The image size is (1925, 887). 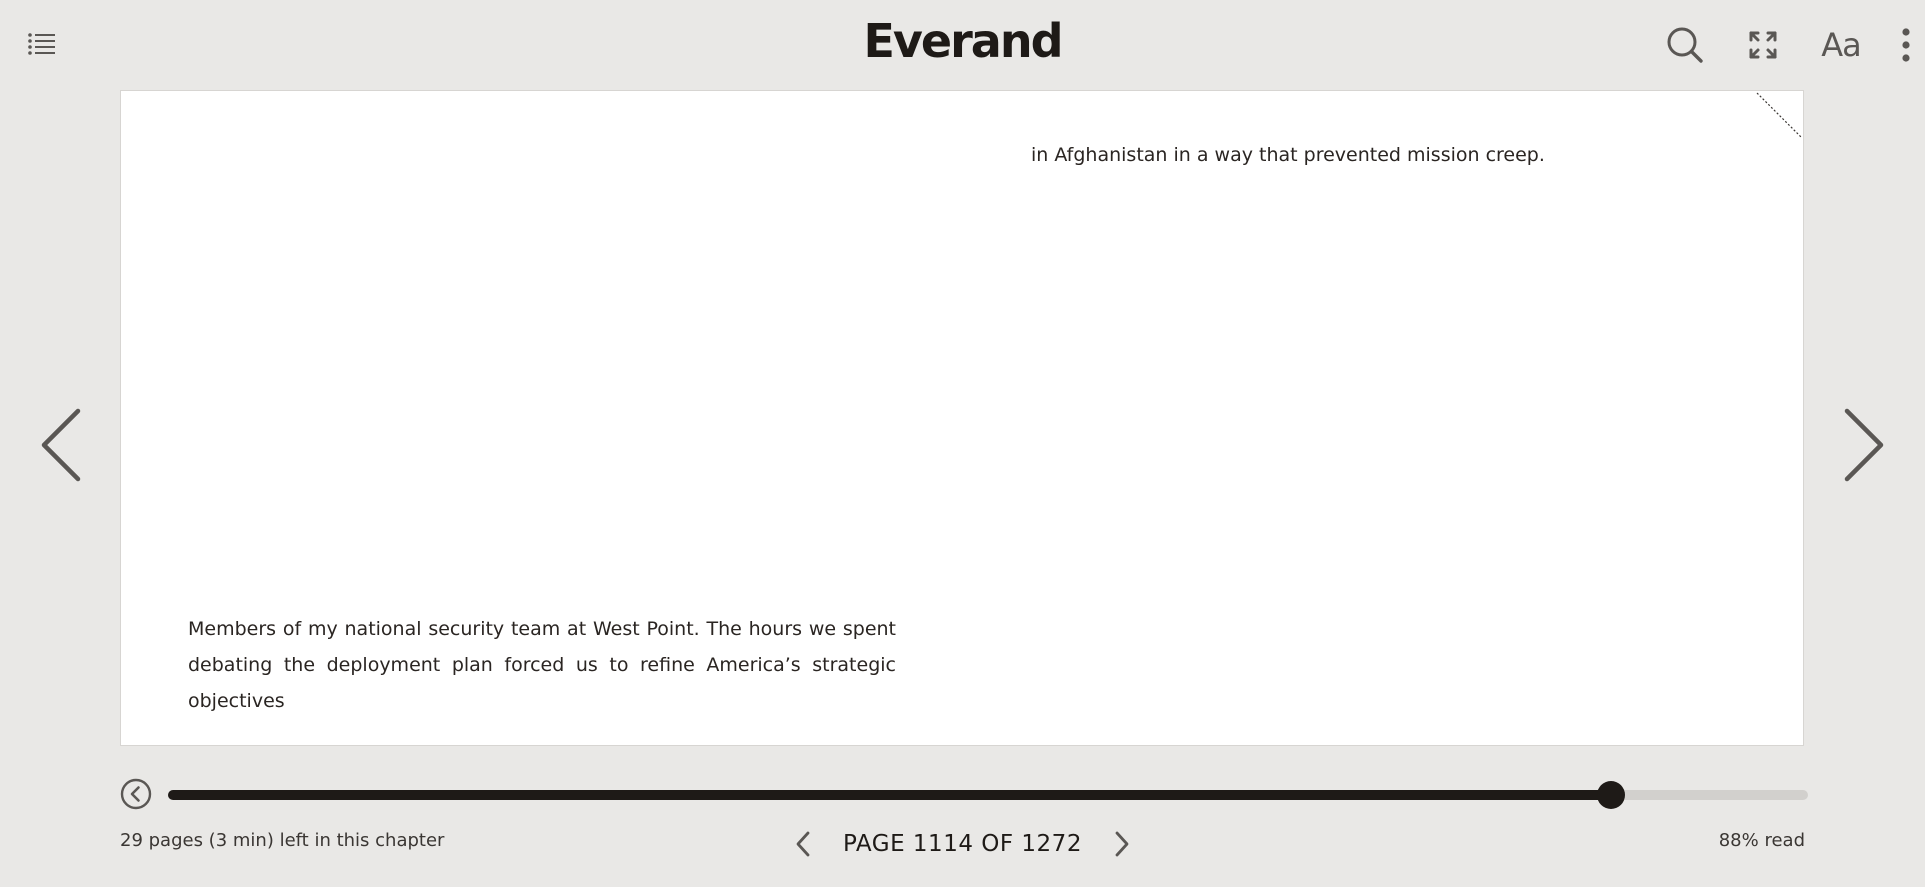 I want to click on percent-read-text: 88% read, so click(x=1761, y=840).